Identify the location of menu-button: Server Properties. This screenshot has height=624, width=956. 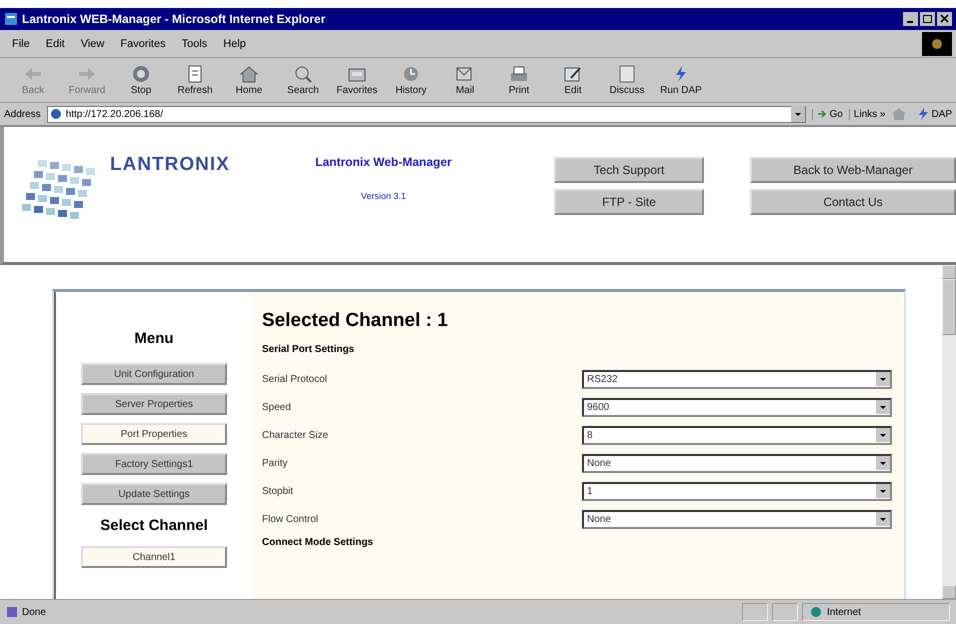
(154, 404).